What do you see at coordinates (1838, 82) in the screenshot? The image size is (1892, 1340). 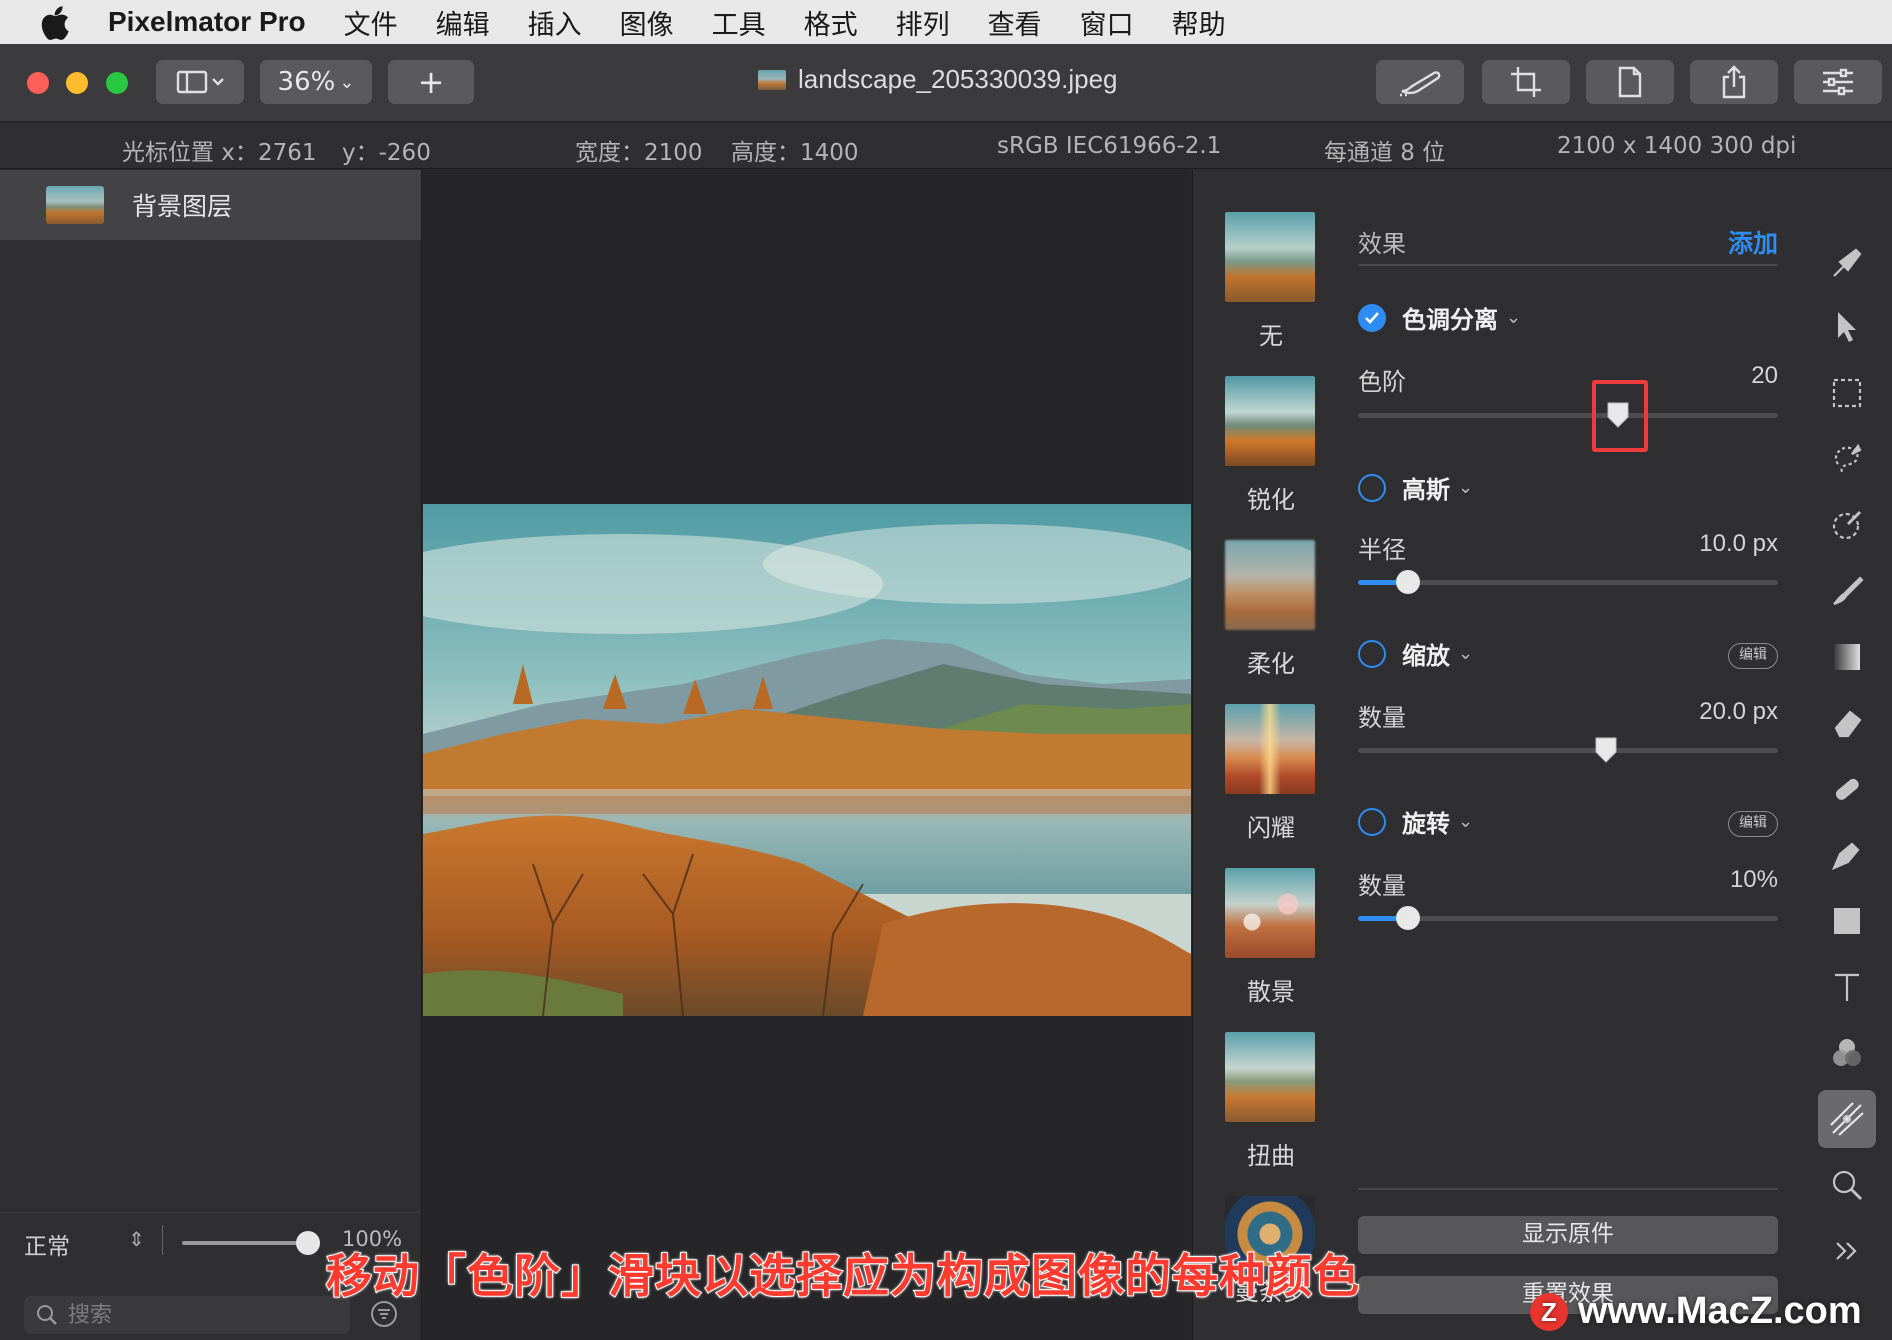 I see `adjustments-button` at bounding box center [1838, 82].